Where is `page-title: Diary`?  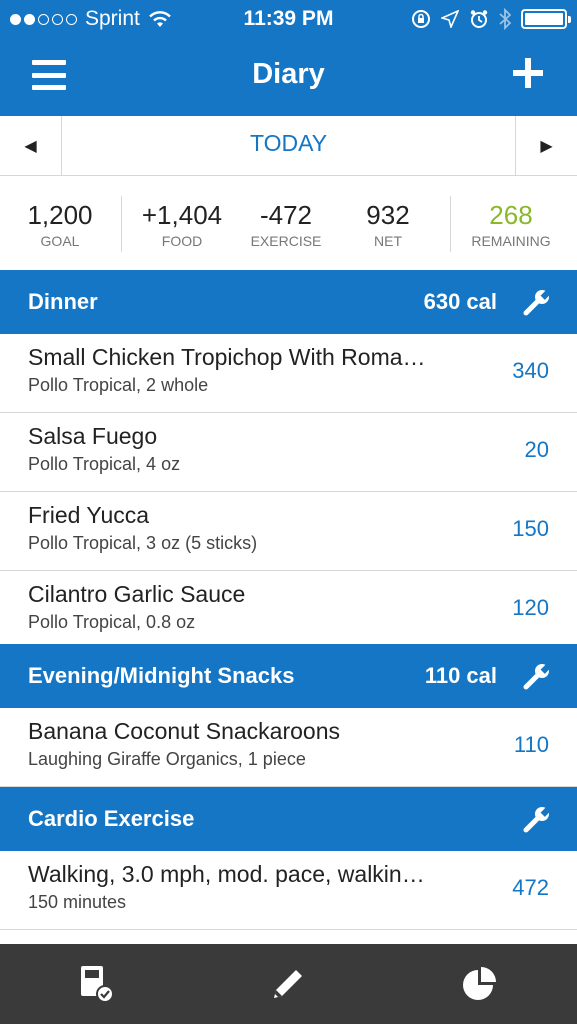 page-title: Diary is located at coordinates (288, 74).